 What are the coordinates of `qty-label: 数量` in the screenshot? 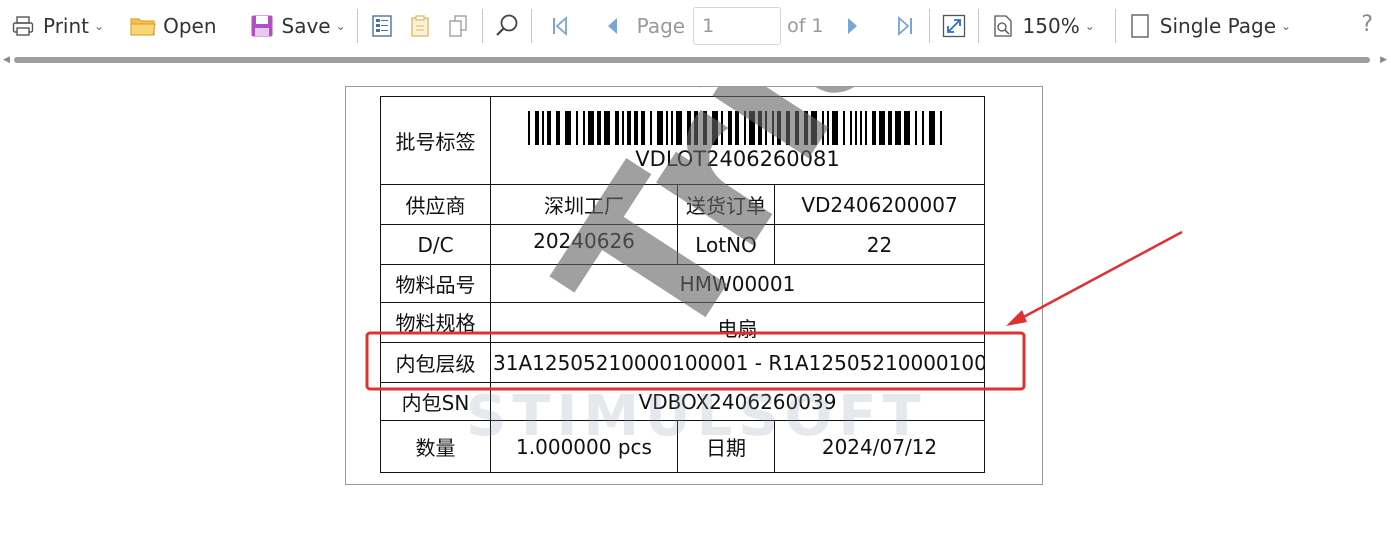 It's located at (435, 446).